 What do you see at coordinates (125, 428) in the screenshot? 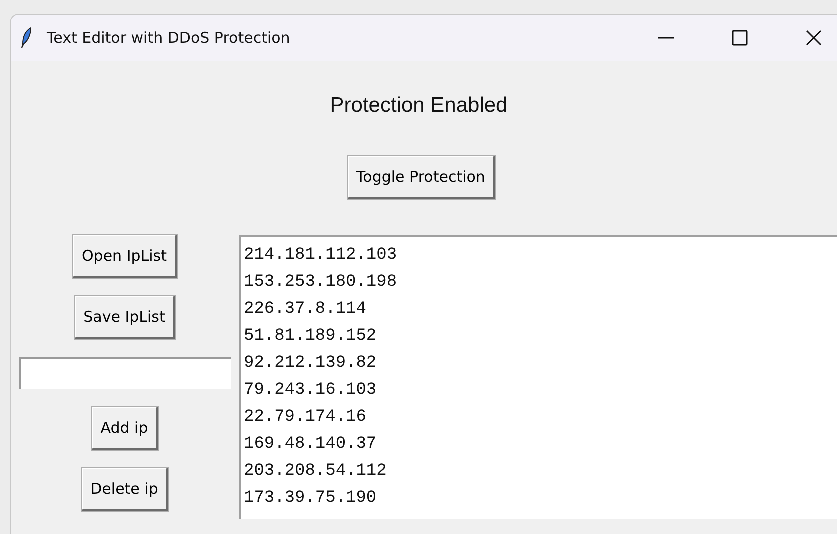
I see `add-ip-button: Add ip` at bounding box center [125, 428].